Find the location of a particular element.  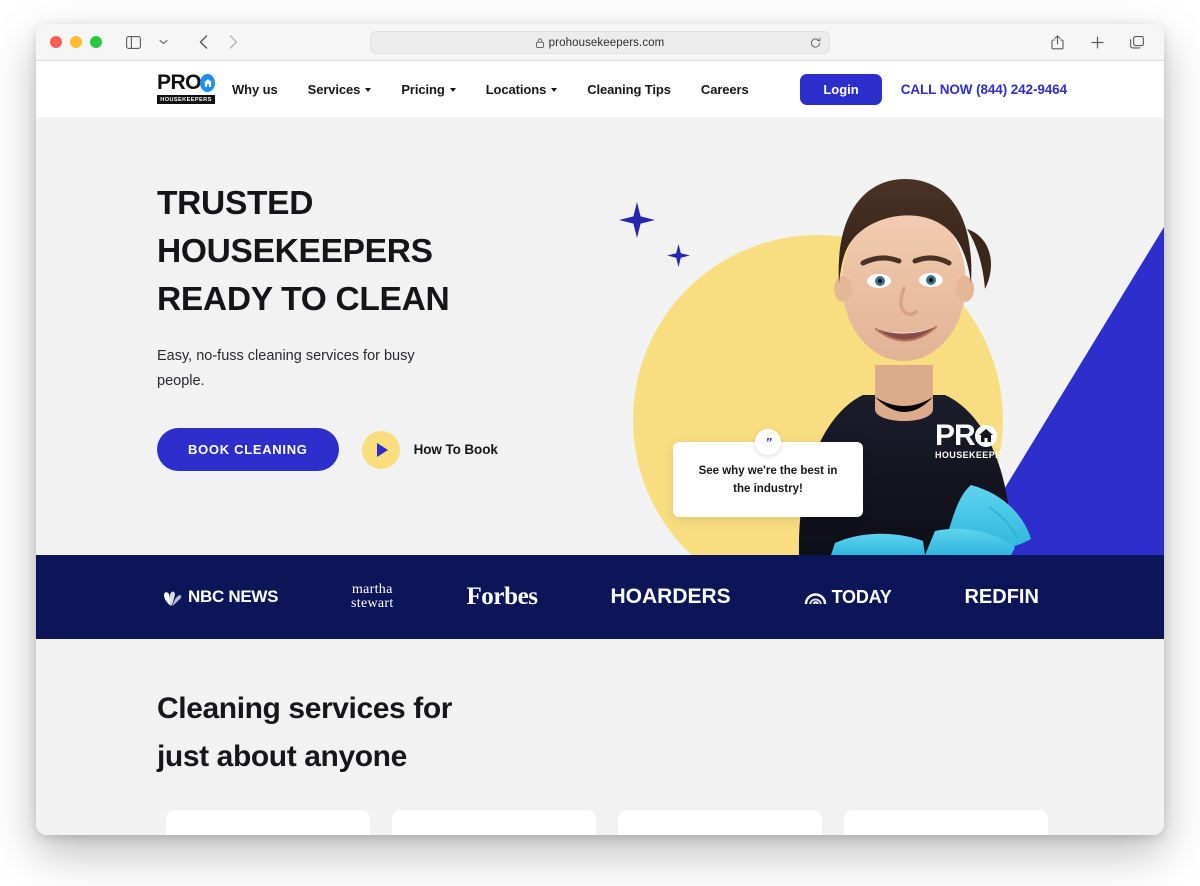

logo-sub-text: HOUSEKEEPERS is located at coordinates (186, 99).